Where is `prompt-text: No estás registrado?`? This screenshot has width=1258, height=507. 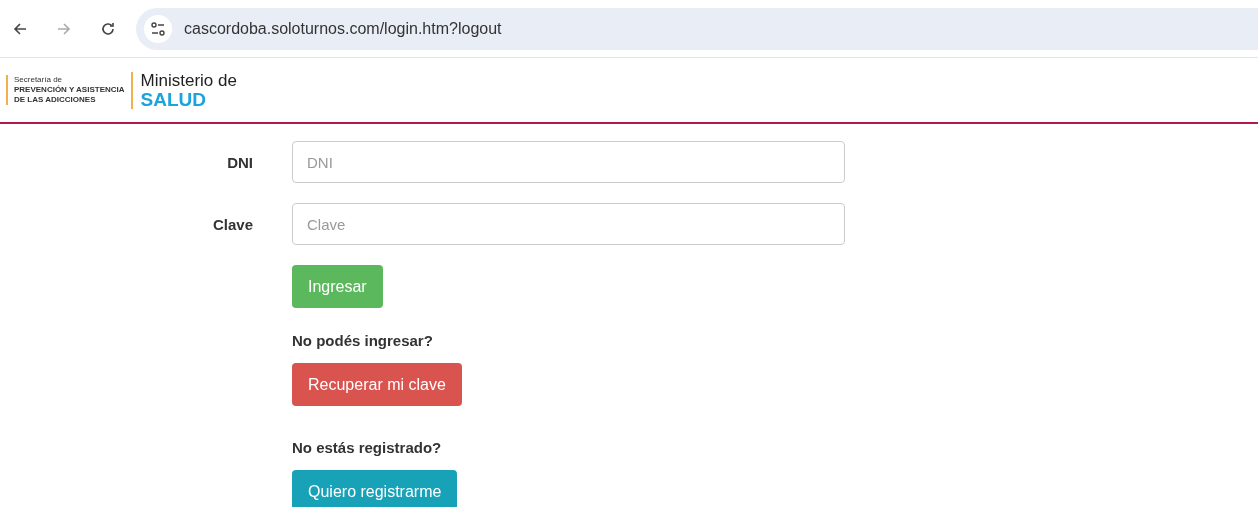 prompt-text: No estás registrado? is located at coordinates (367, 447).